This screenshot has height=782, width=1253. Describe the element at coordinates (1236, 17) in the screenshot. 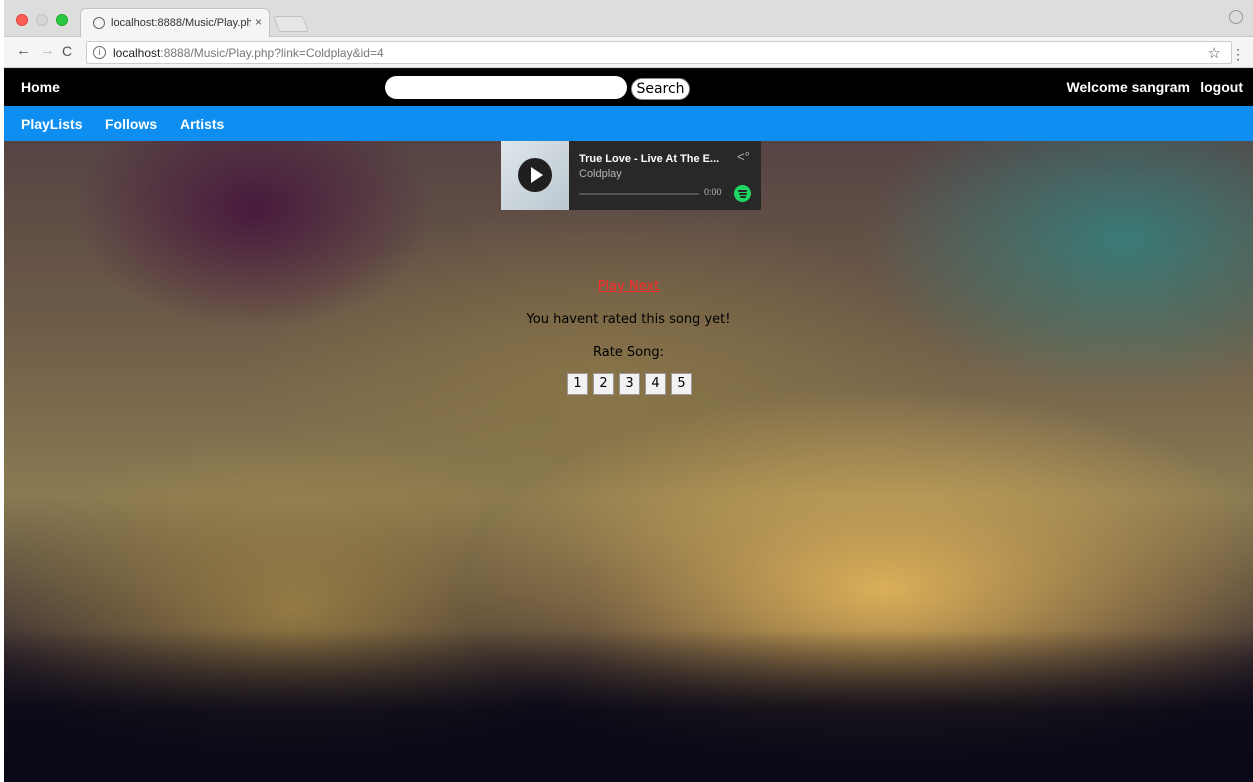

I see `profile-icon` at that location.